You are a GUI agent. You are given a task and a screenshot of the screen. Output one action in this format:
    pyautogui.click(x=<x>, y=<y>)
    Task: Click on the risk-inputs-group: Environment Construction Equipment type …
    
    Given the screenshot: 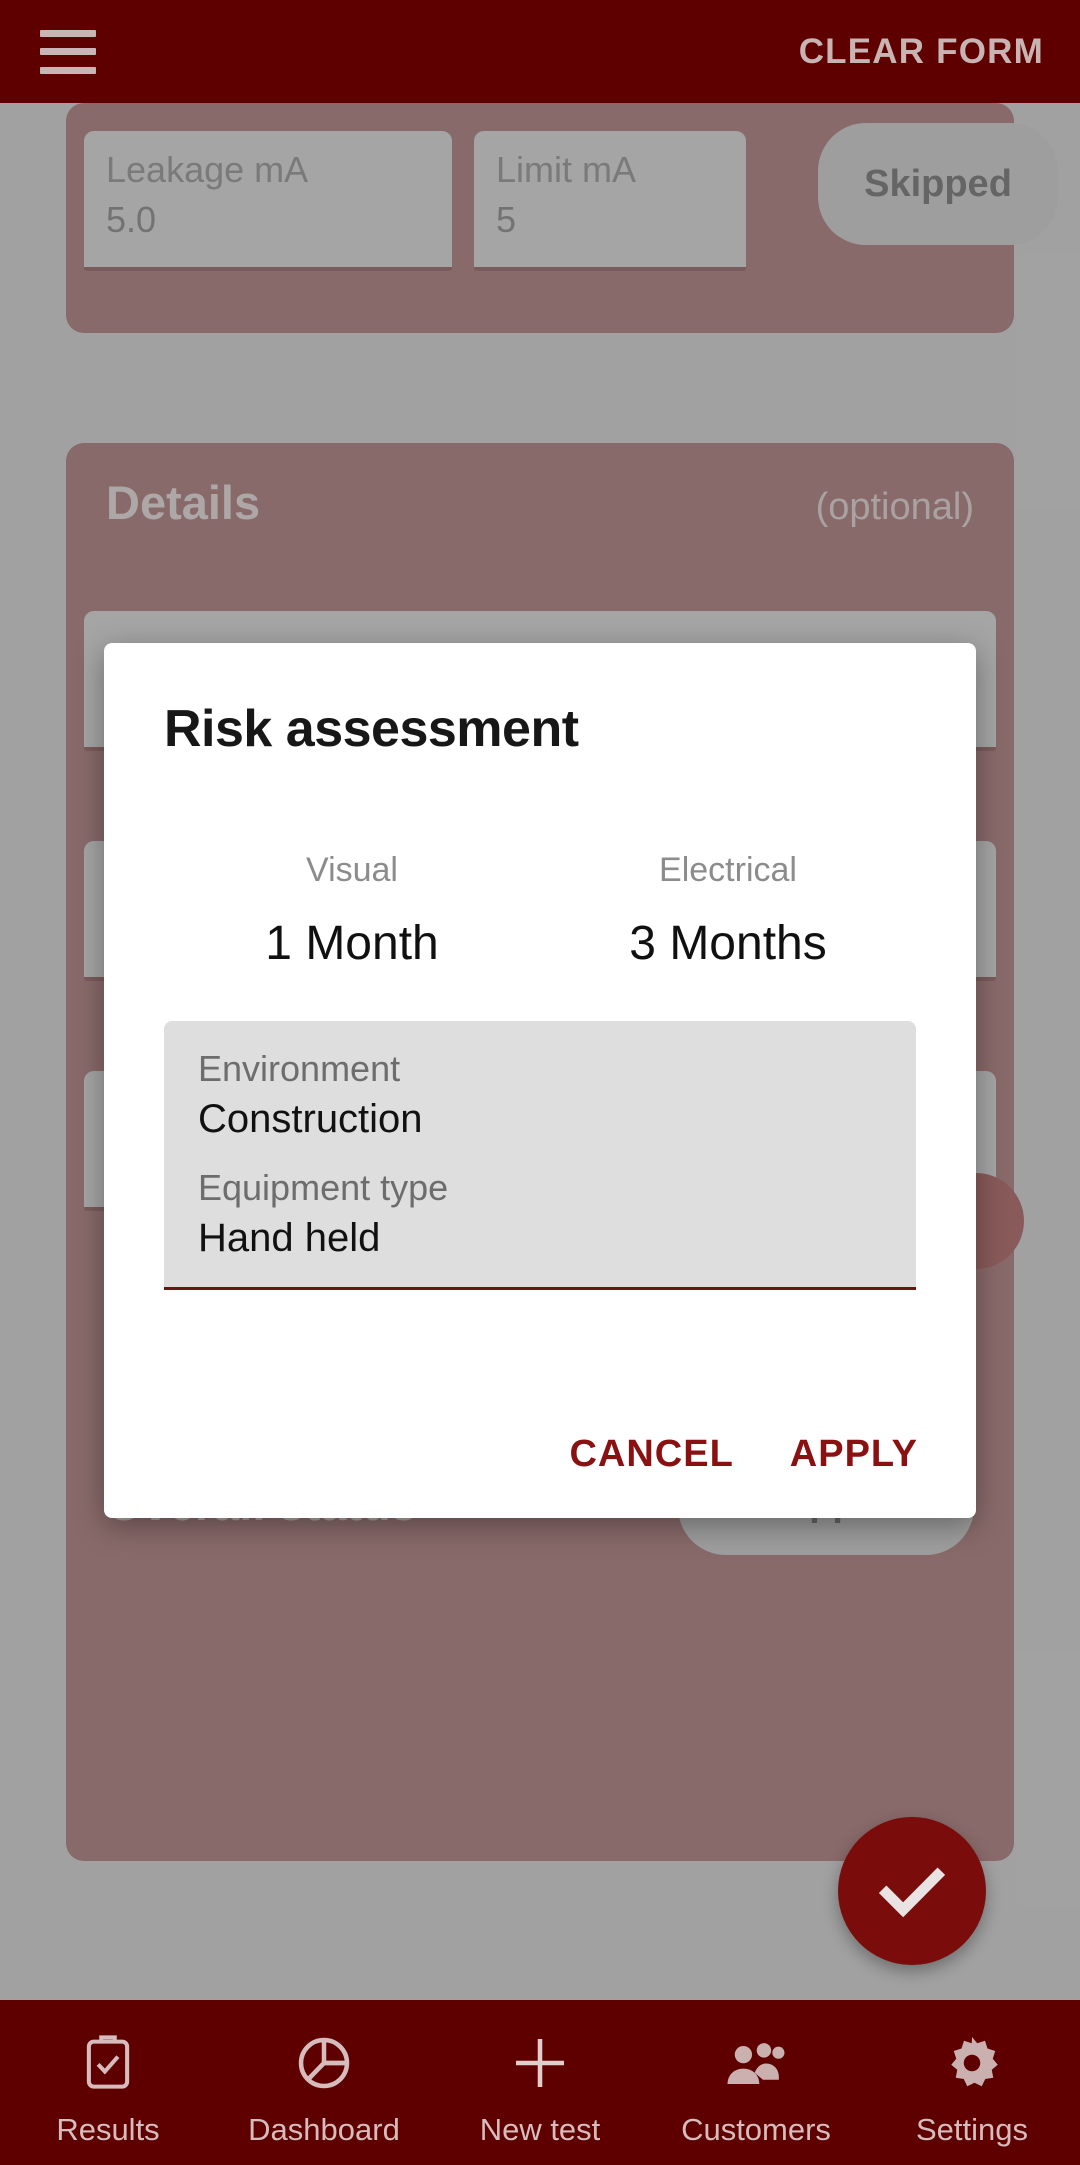 What is the action you would take?
    pyautogui.click(x=540, y=1156)
    